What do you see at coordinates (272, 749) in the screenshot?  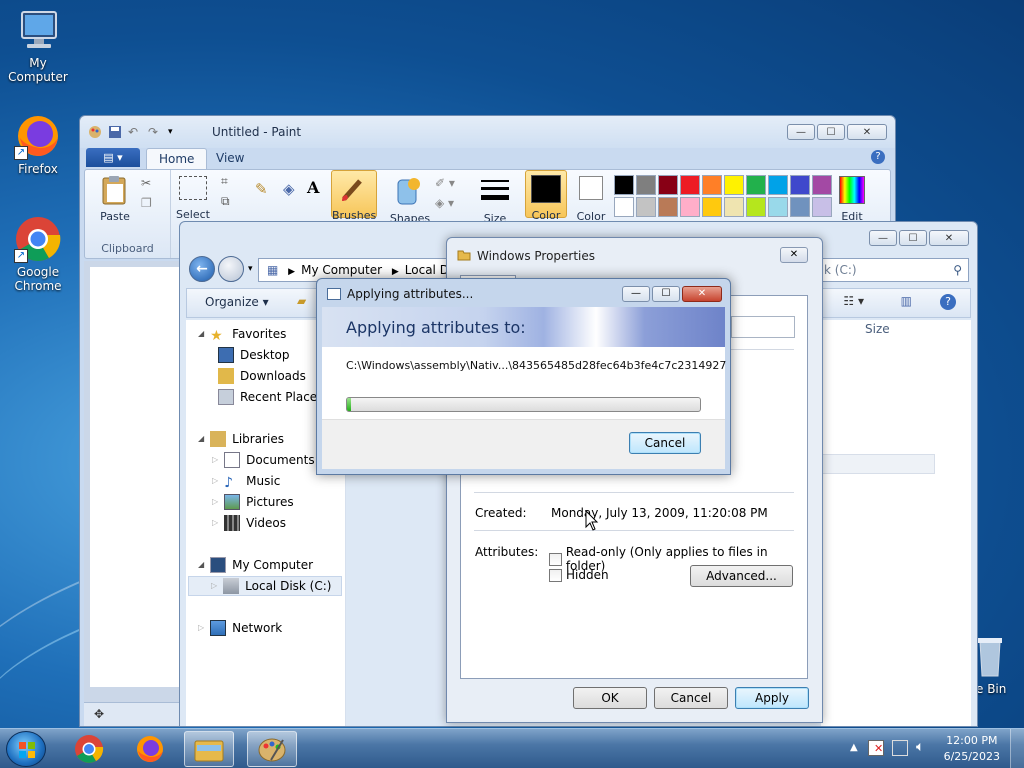 I see `taskbar-paint` at bounding box center [272, 749].